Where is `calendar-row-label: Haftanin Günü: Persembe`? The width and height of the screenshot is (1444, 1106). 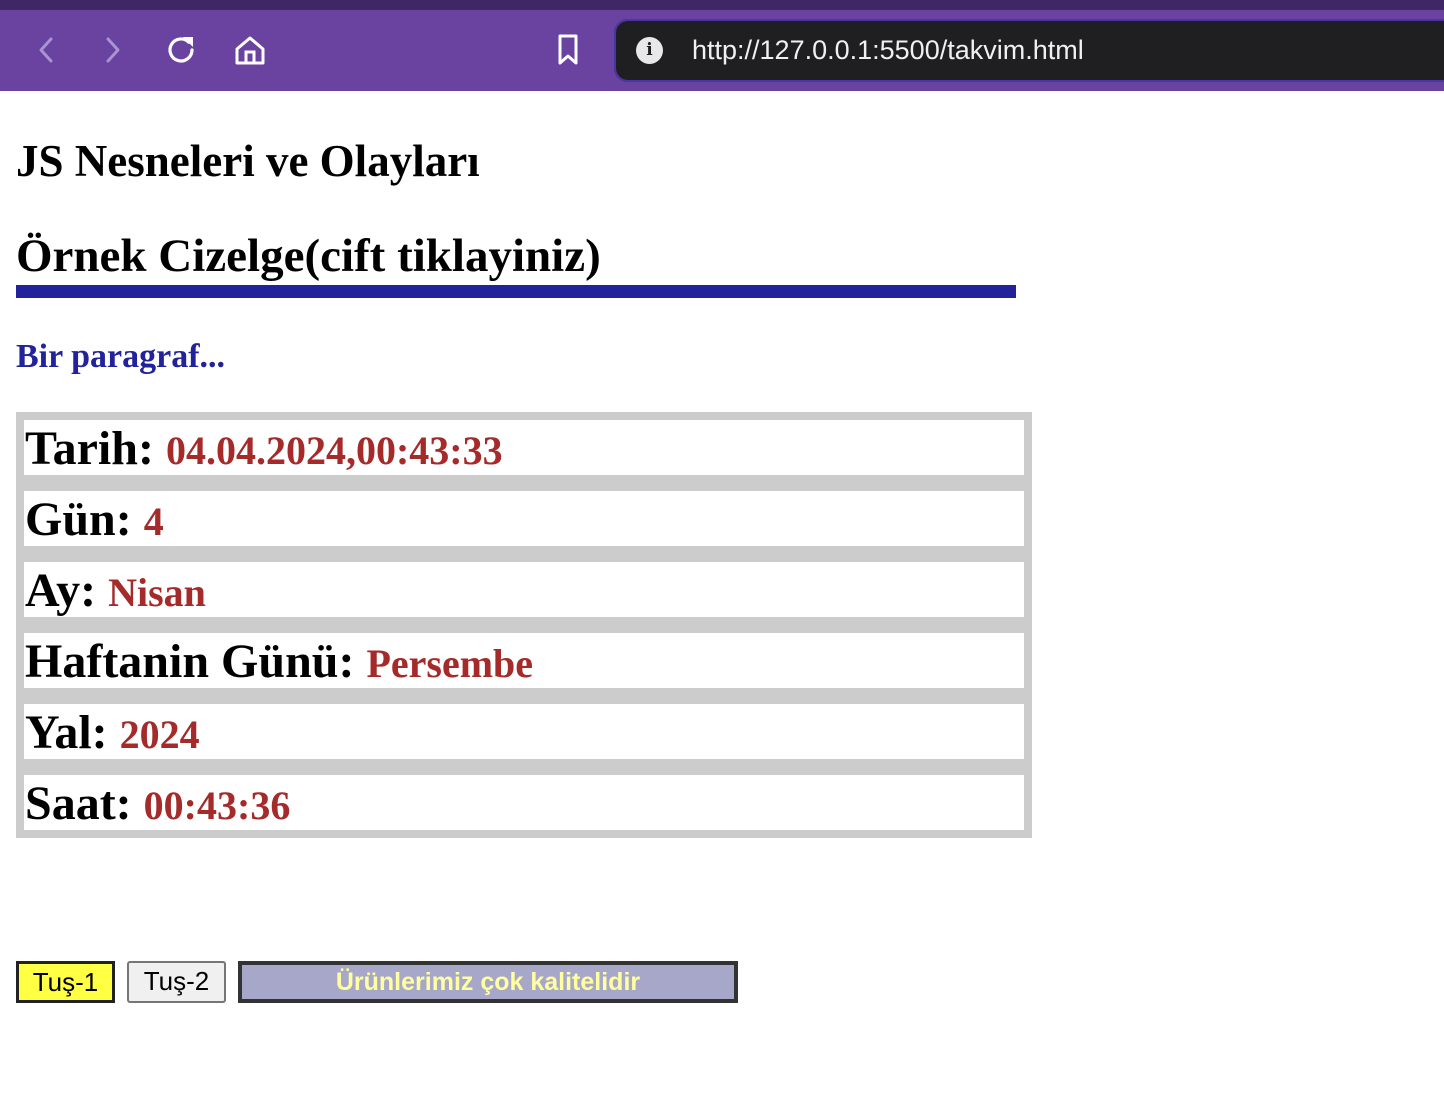 calendar-row-label: Haftanin Günü: Persembe is located at coordinates (279, 661).